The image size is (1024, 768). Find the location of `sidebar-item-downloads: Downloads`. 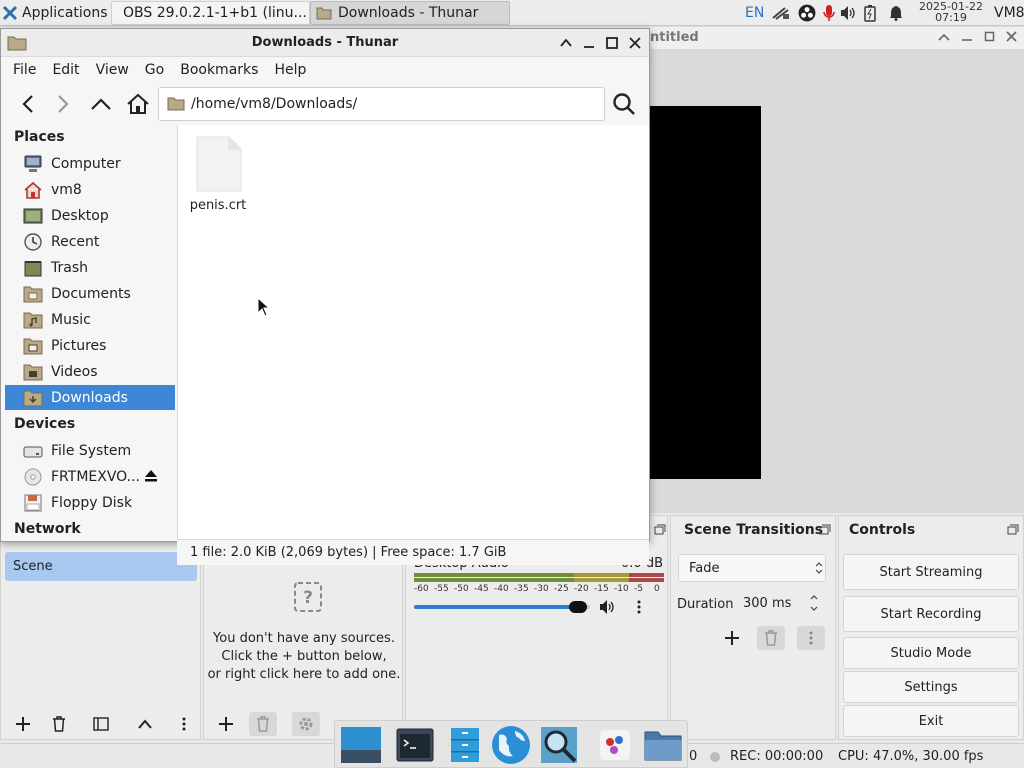

sidebar-item-downloads: Downloads is located at coordinates (90, 397).